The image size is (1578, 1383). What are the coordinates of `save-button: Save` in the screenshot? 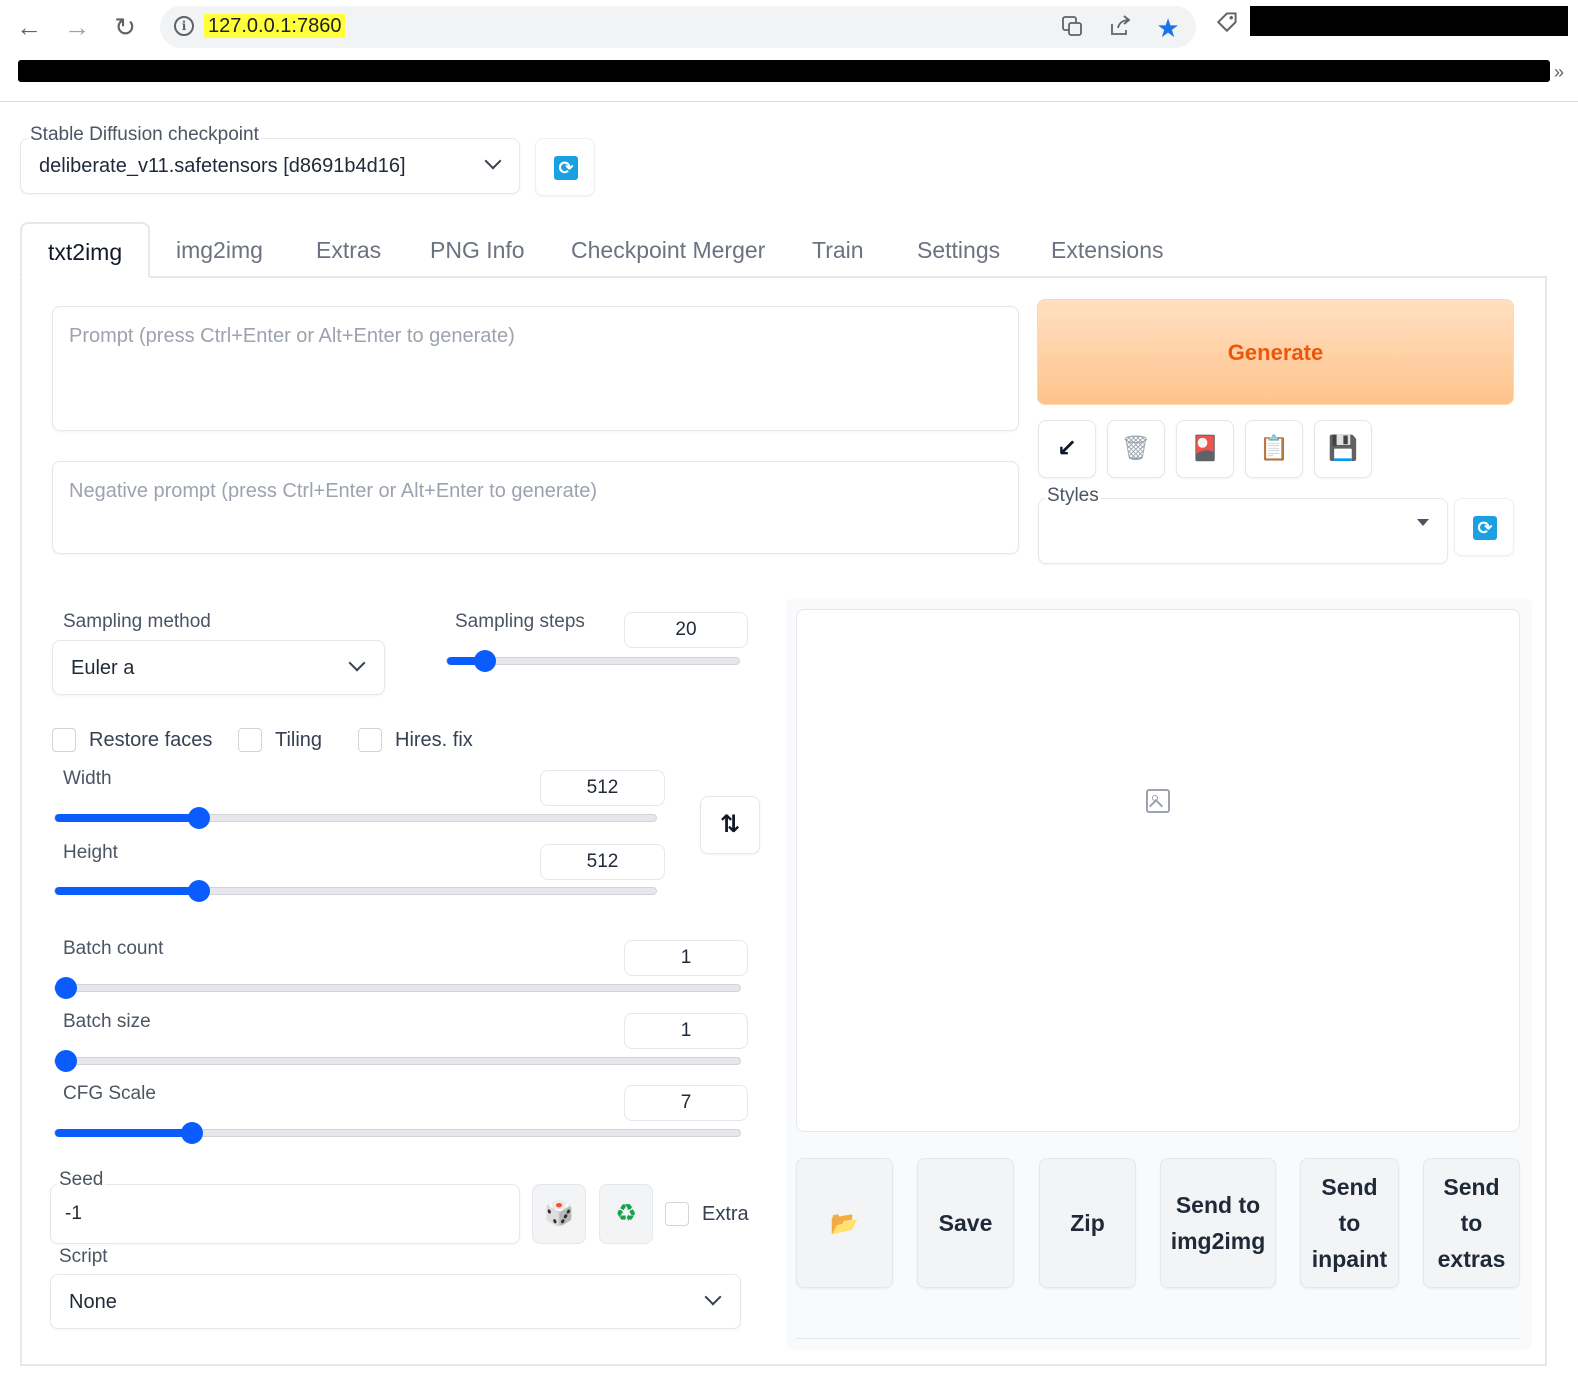 It's located at (965, 1223).